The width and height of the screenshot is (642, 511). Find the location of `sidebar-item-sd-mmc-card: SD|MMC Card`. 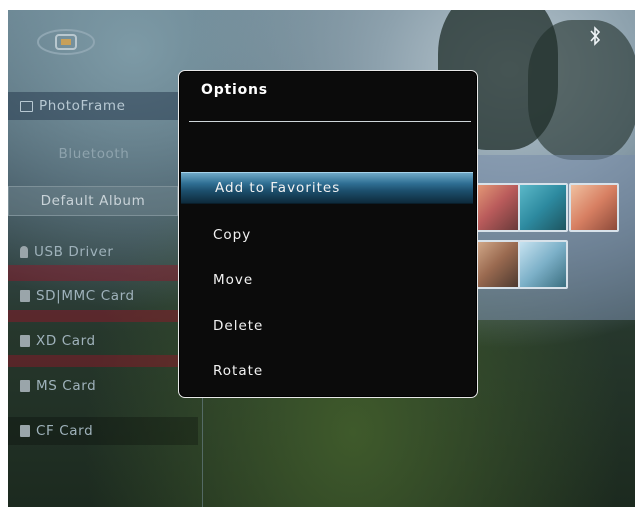

sidebar-item-sd-mmc-card: SD|MMC Card is located at coordinates (94, 296).